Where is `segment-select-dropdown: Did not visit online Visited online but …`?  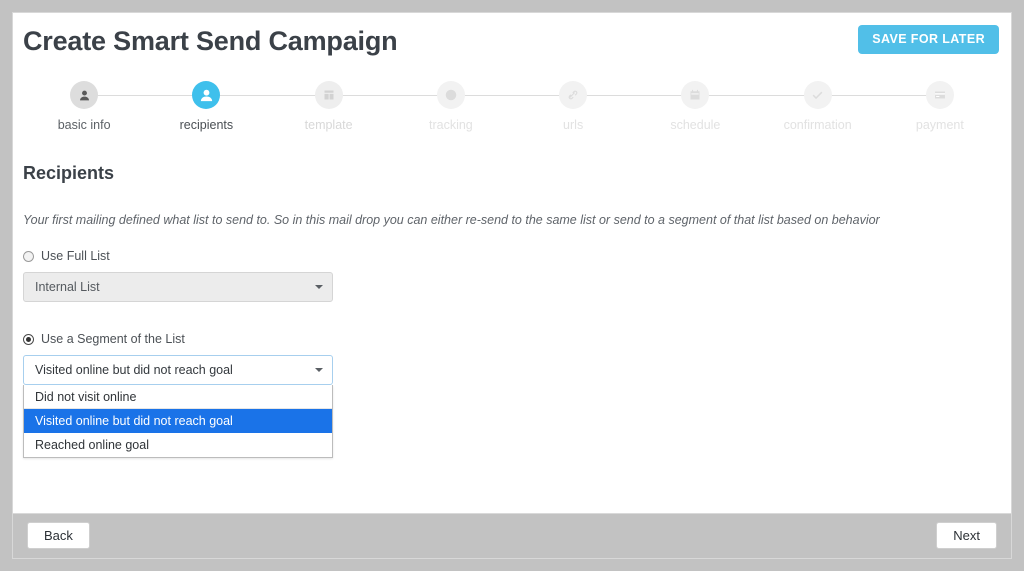
segment-select-dropdown: Did not visit online Visited online but … is located at coordinates (178, 421).